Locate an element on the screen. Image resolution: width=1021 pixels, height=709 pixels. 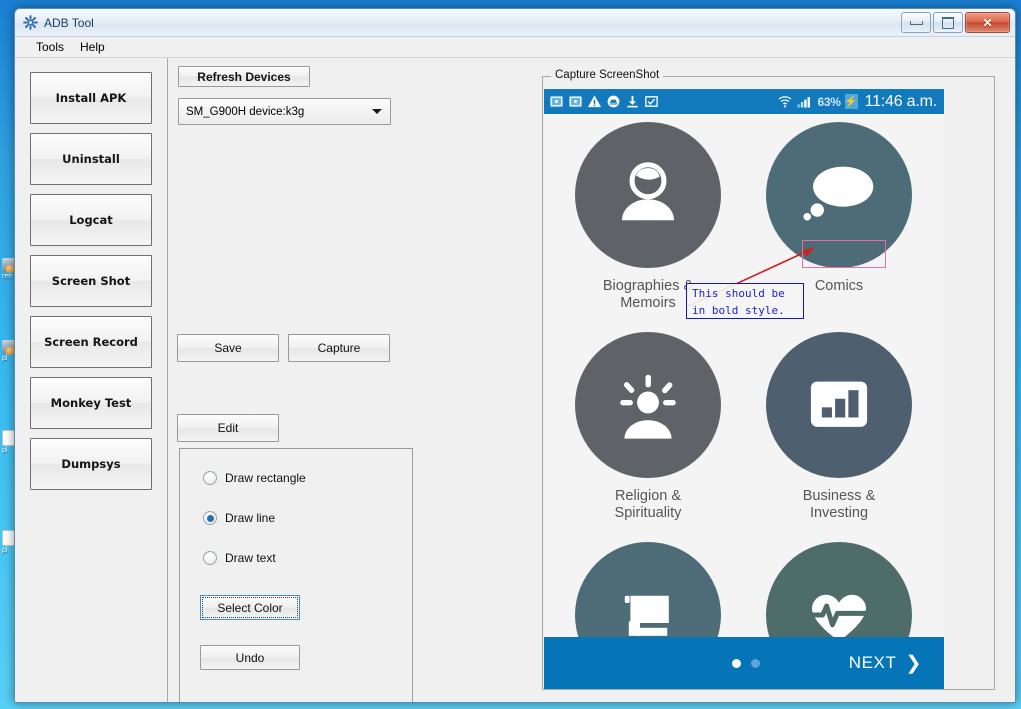
wifi-icon is located at coordinates (784, 101).